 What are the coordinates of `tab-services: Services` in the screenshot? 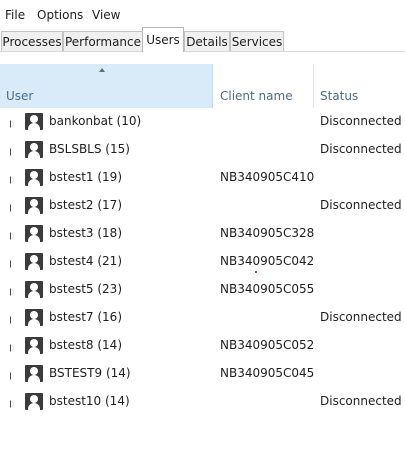 It's located at (257, 41).